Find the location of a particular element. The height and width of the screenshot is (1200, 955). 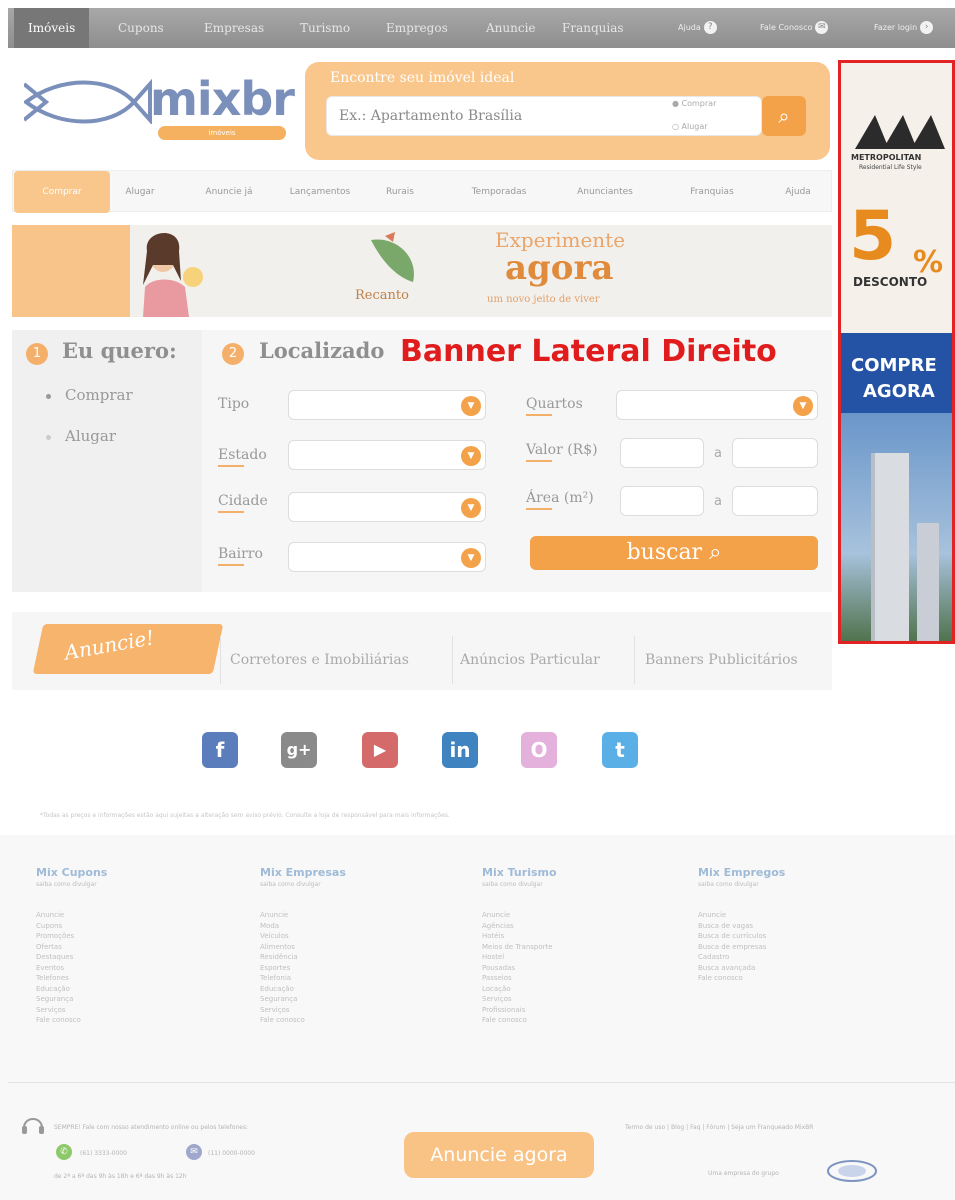

footer-link: Moda is located at coordinates (282, 926).